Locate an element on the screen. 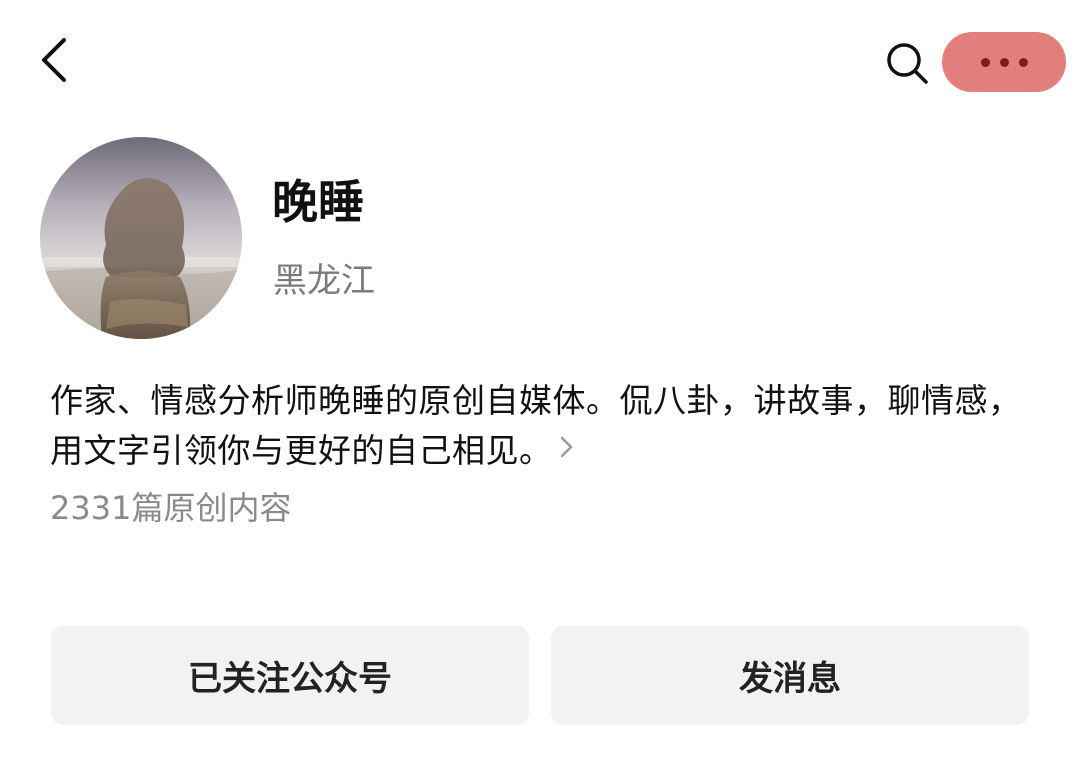  avatar is located at coordinates (141, 238).